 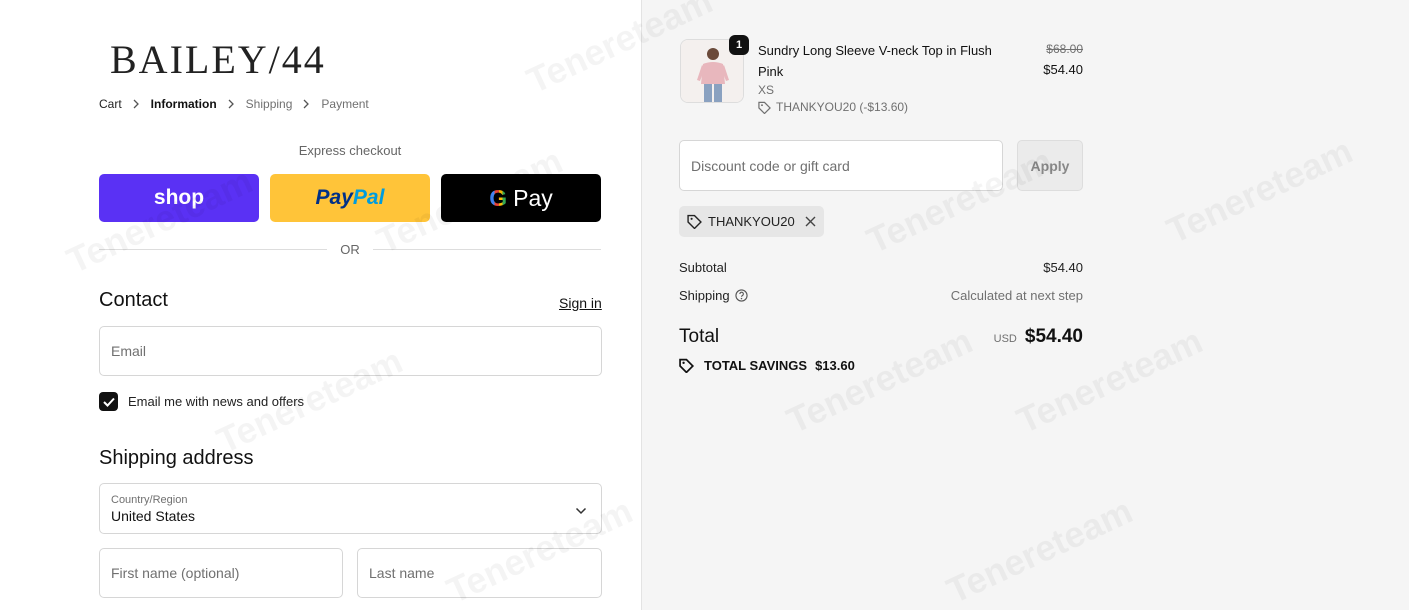 I want to click on divider-left, so click(x=213, y=249).